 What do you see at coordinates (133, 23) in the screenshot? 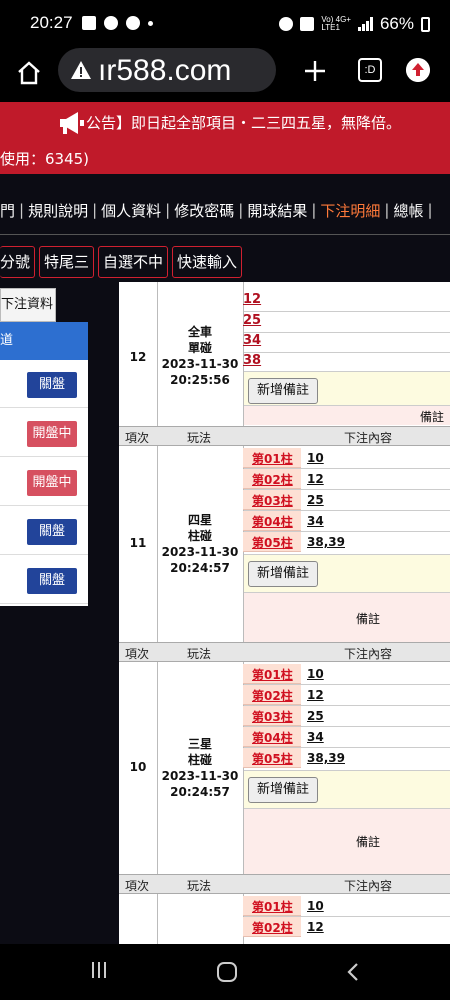
I see `cloud-icon` at bounding box center [133, 23].